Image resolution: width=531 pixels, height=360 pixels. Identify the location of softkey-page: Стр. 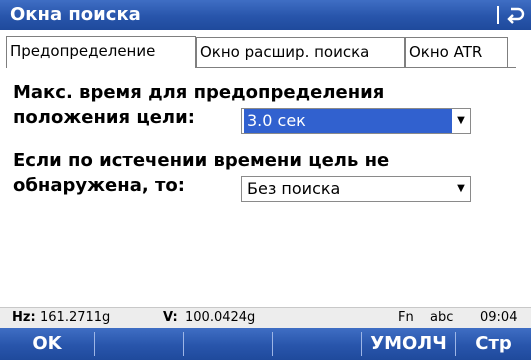
(493, 344).